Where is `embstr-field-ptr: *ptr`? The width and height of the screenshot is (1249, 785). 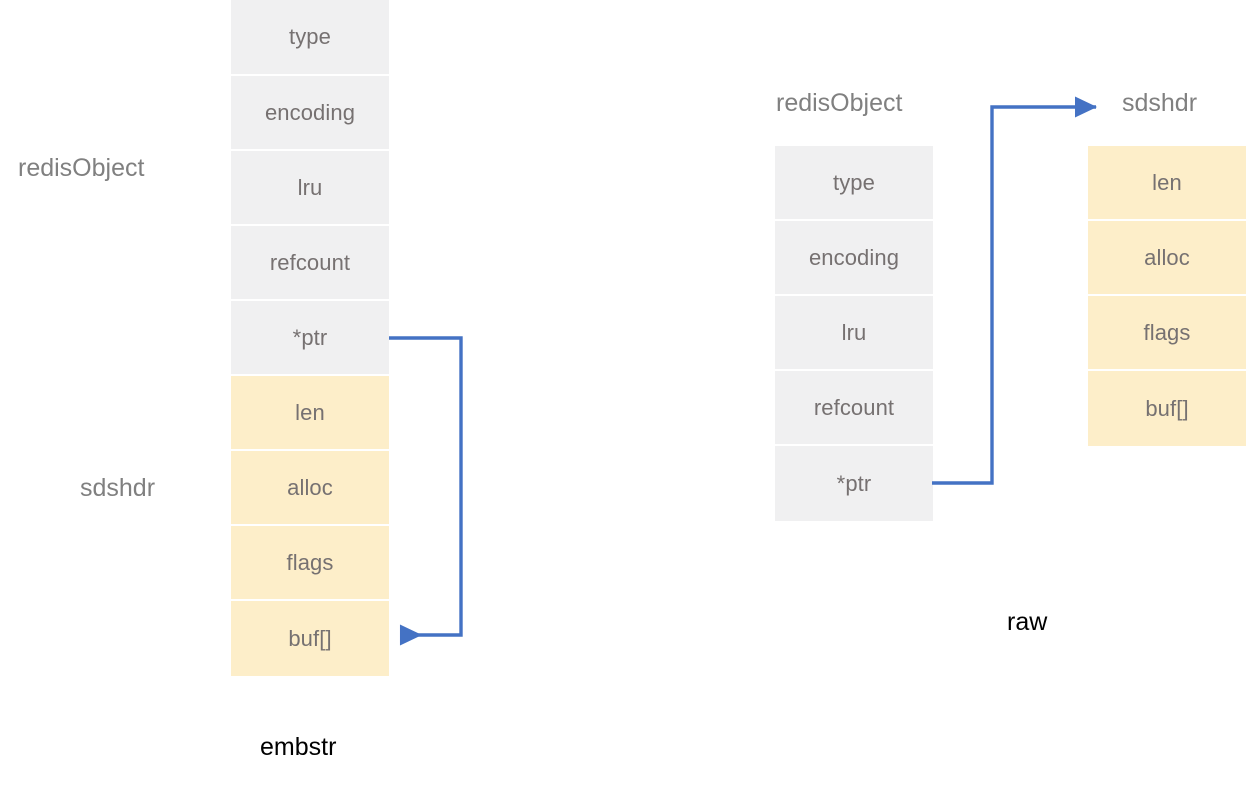
embstr-field-ptr: *ptr is located at coordinates (310, 338).